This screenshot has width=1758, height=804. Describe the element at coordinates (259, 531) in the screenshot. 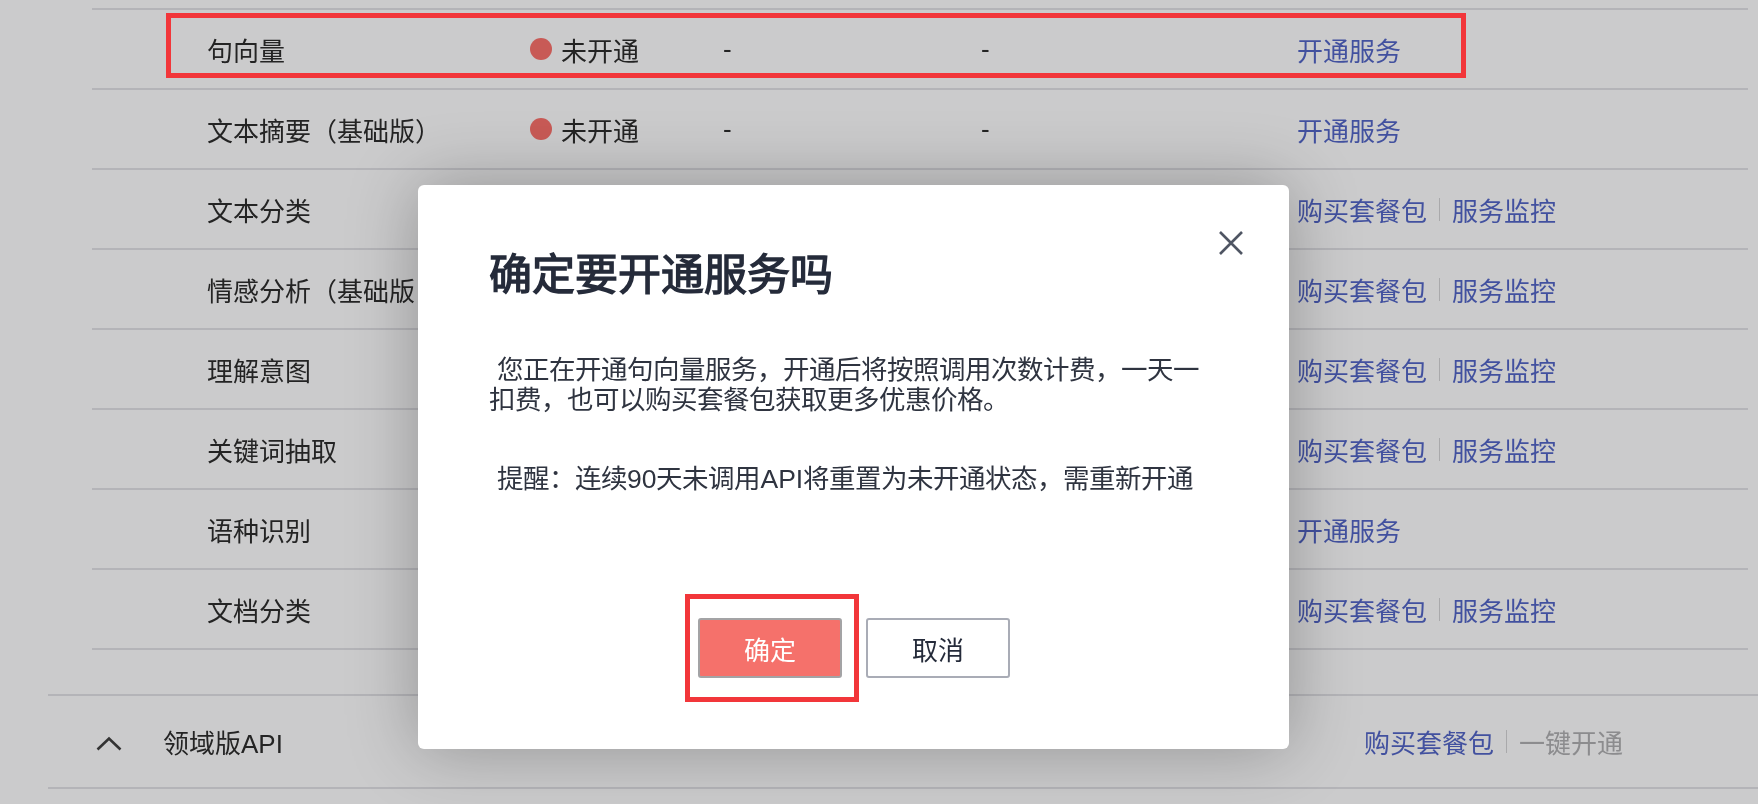

I see `service-name: 语种识别` at that location.